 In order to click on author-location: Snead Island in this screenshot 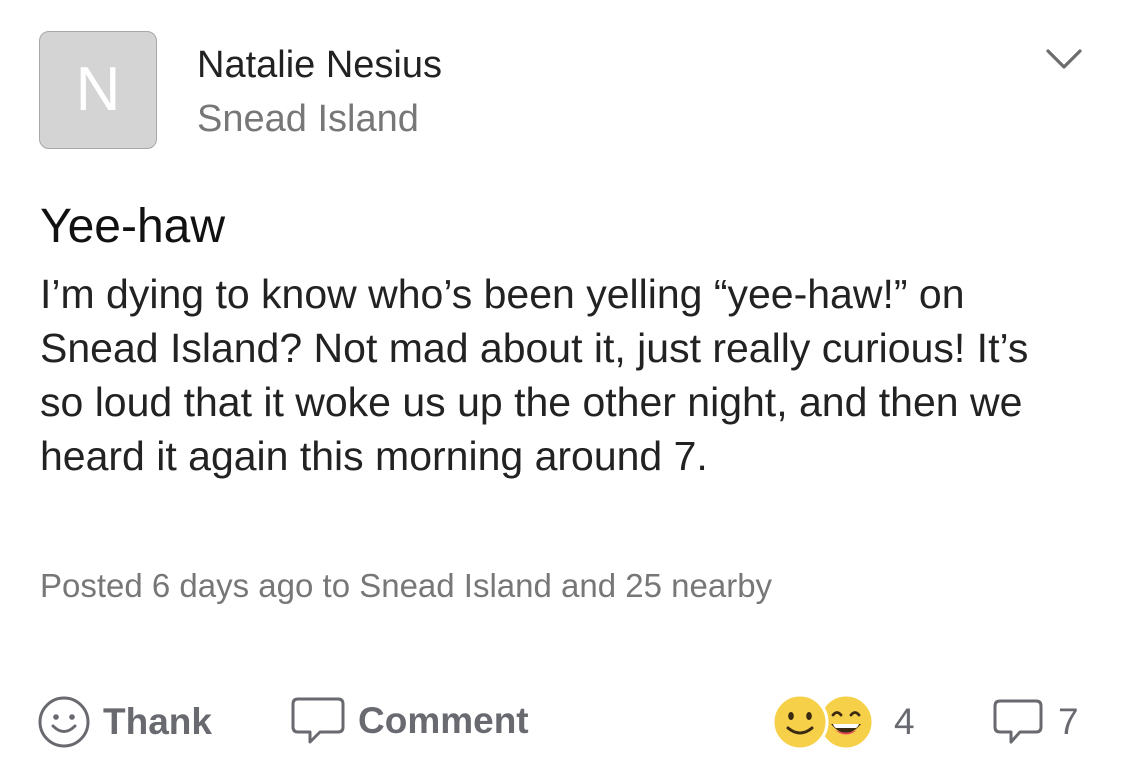, I will do `click(308, 119)`.